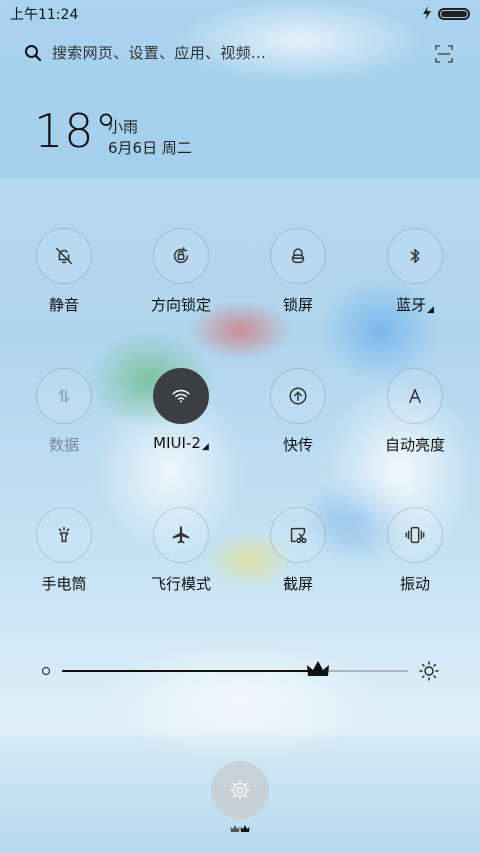 This screenshot has width=480, height=853. I want to click on mobile-data-icon, so click(64, 396).